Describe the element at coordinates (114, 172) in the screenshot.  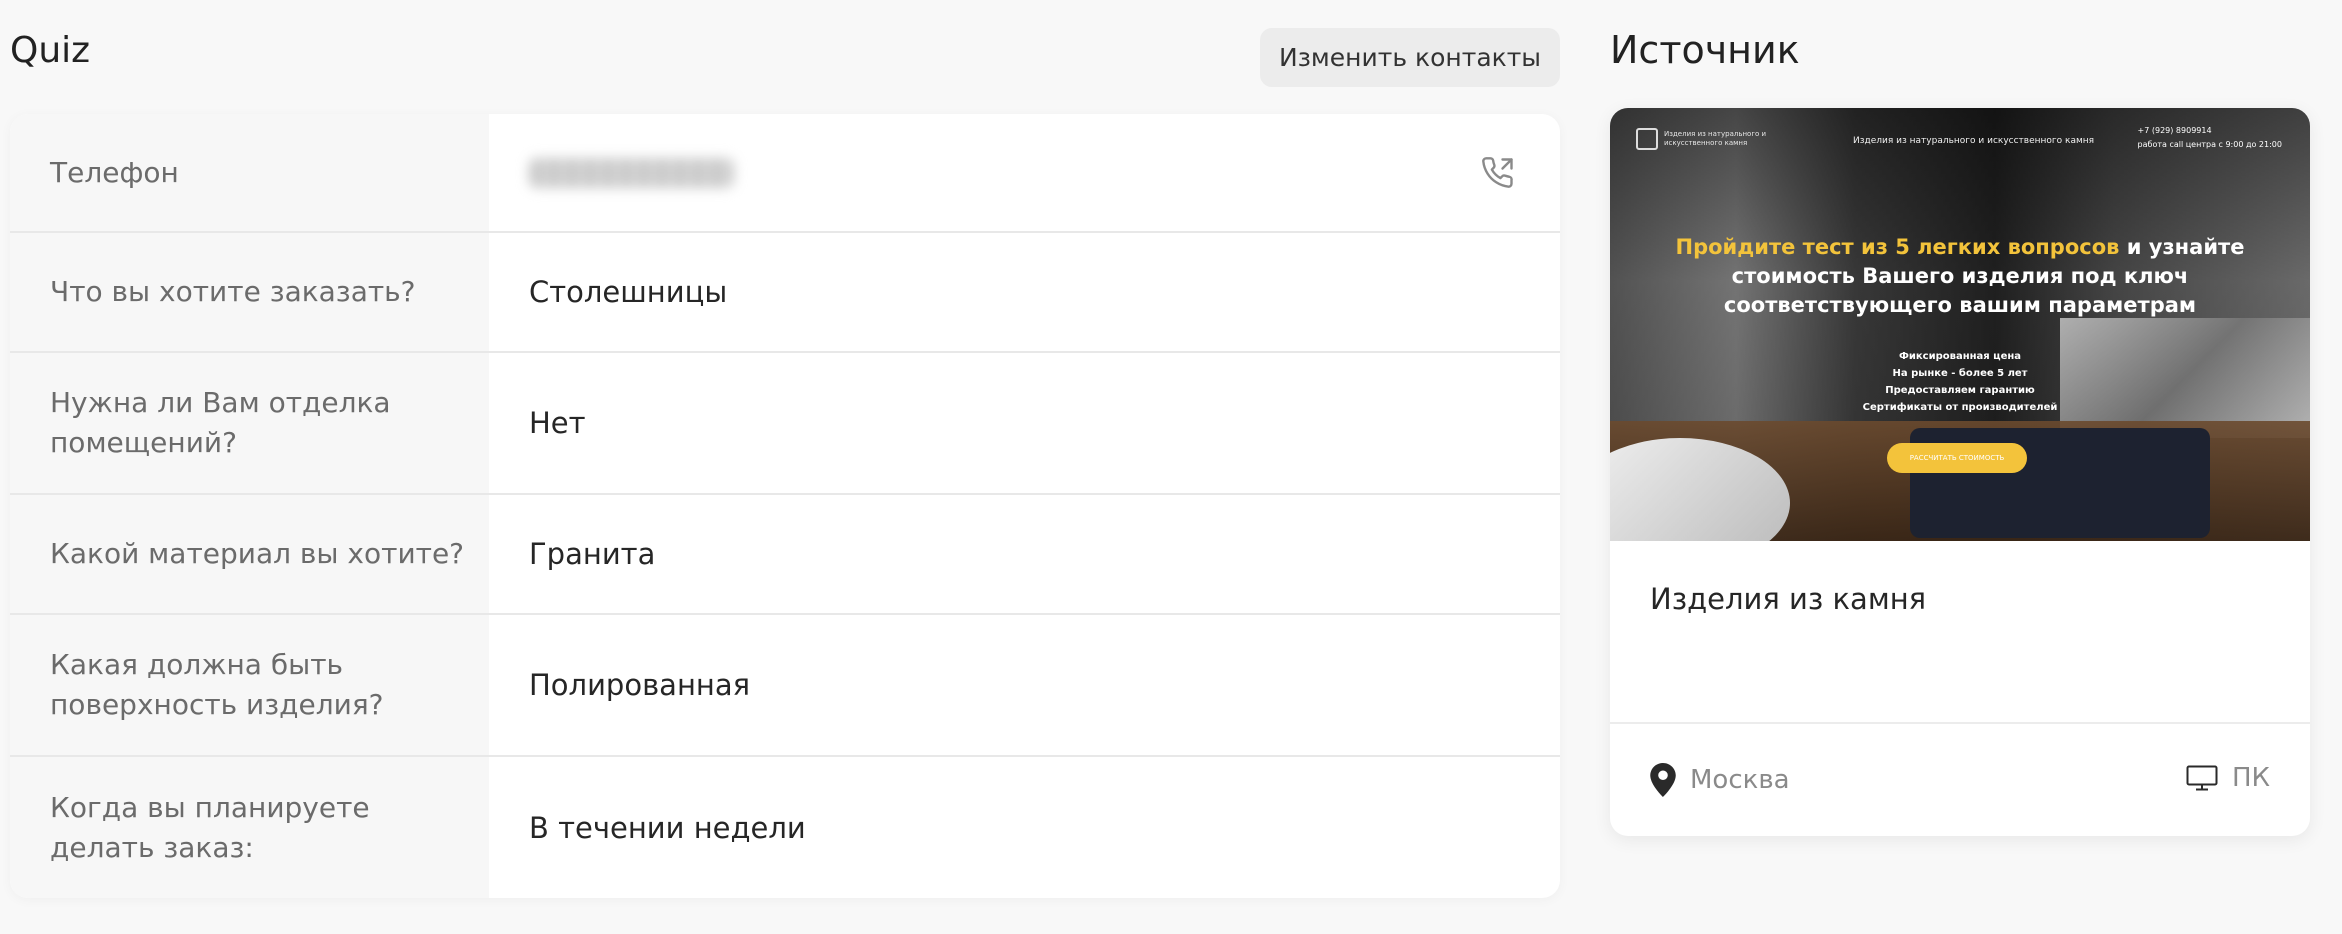
I see `quiz-row-label: Телефон` at that location.